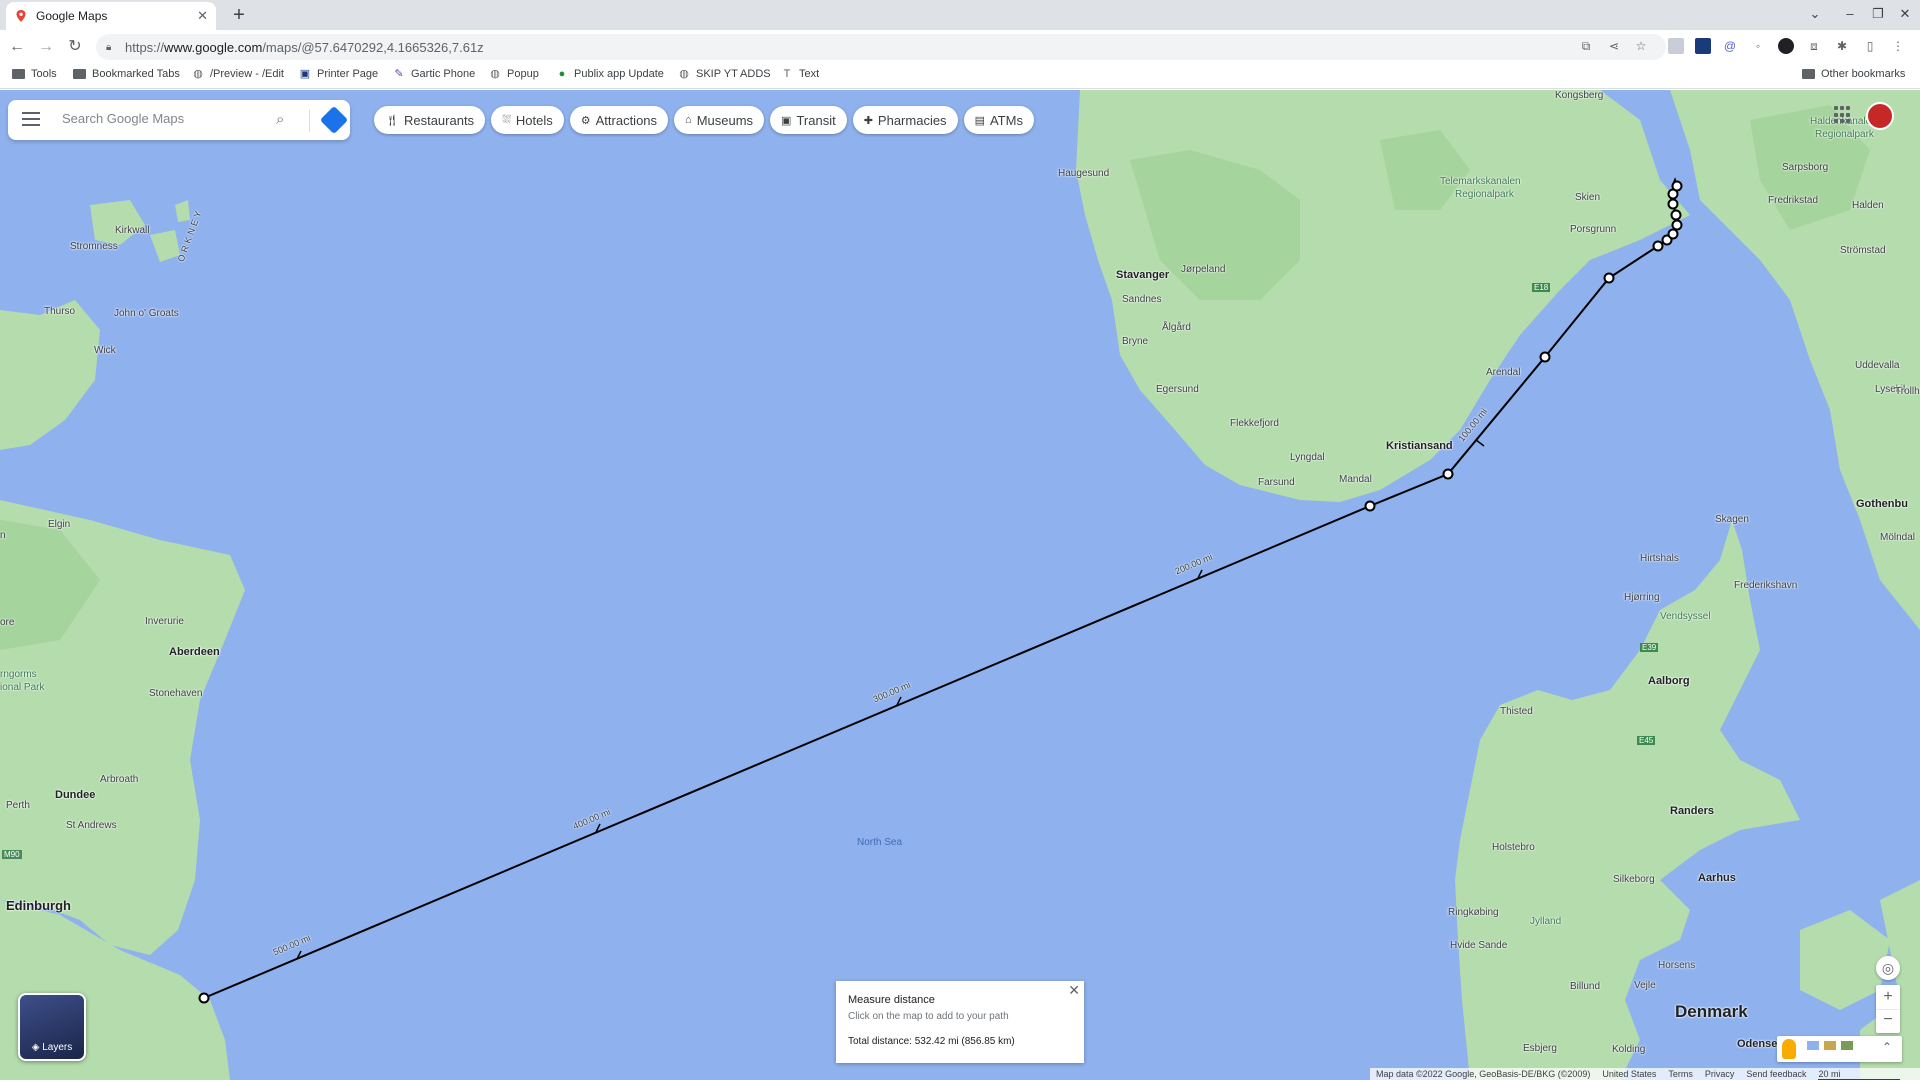 This screenshot has height=1080, width=1920. I want to click on minimize-icon: –, so click(1850, 13).